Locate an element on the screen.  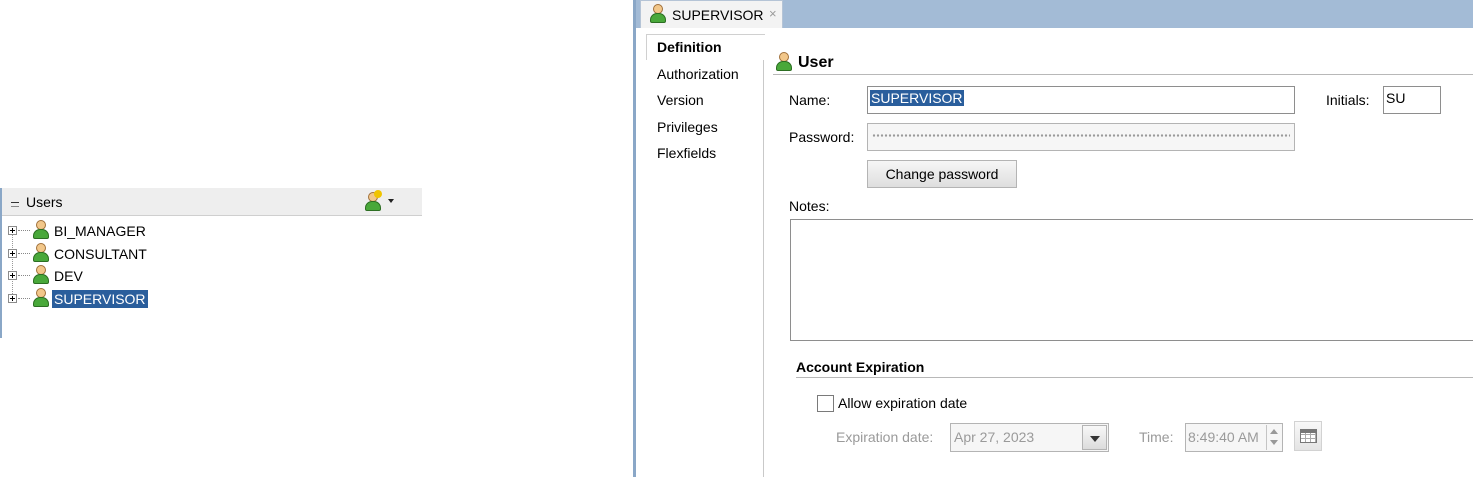
close-icon: × is located at coordinates (773, 13).